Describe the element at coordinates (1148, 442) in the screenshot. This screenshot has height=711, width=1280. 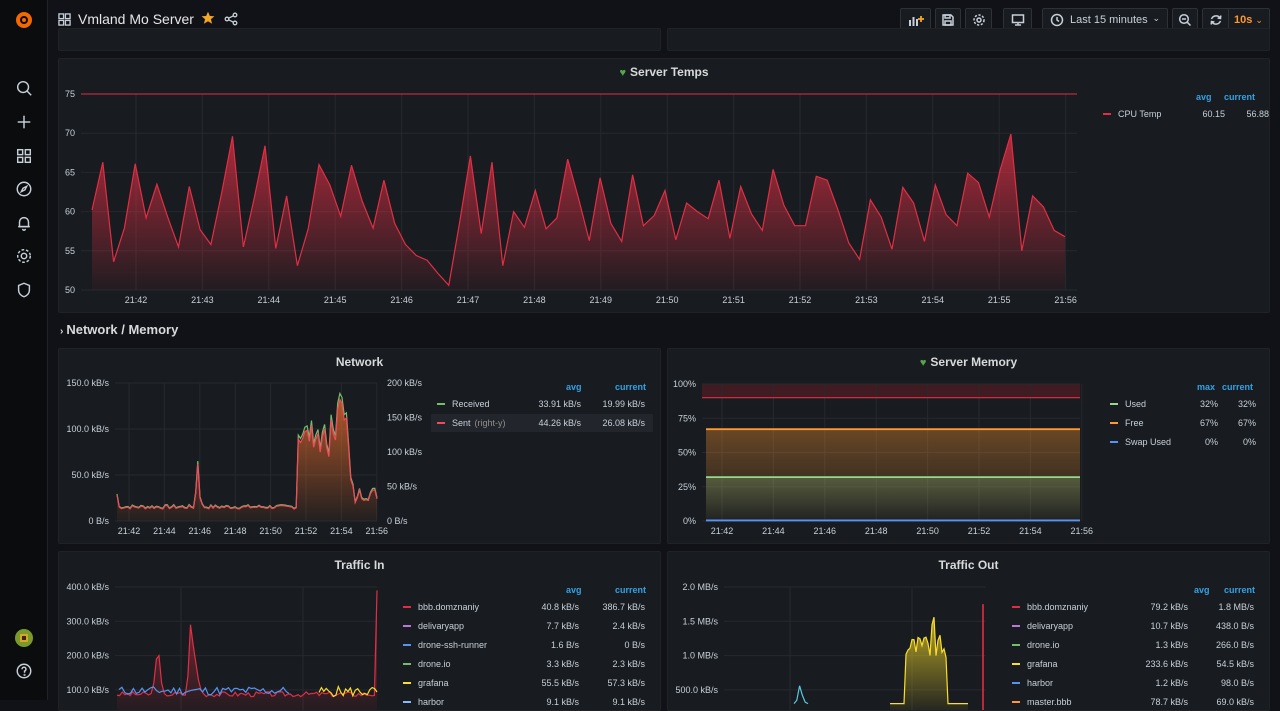
I see `legend-label: Swap Used` at that location.